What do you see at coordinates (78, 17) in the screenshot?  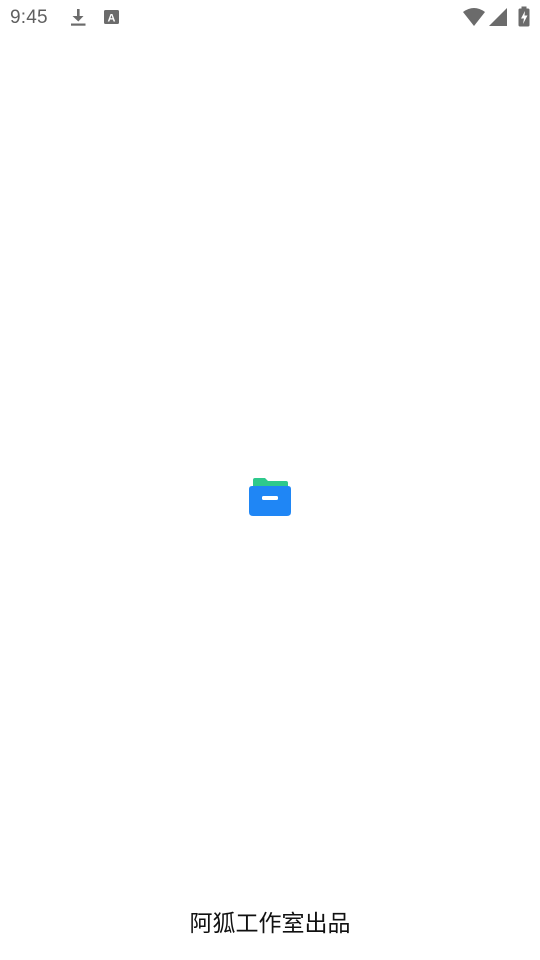 I see `download-icon` at bounding box center [78, 17].